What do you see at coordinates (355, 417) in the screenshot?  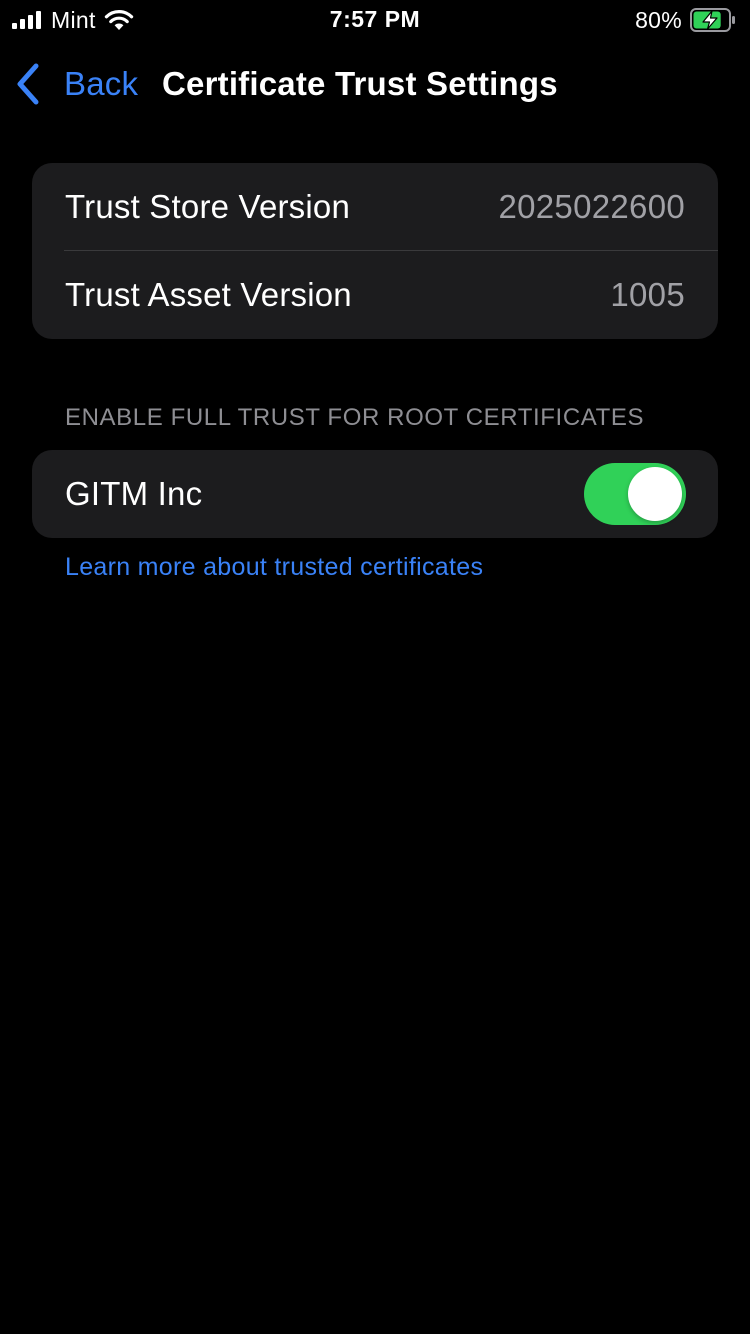 I see `section-header-full-trust: ENABLE FULL TRUST FOR ROOT CERTIFICATES` at bounding box center [355, 417].